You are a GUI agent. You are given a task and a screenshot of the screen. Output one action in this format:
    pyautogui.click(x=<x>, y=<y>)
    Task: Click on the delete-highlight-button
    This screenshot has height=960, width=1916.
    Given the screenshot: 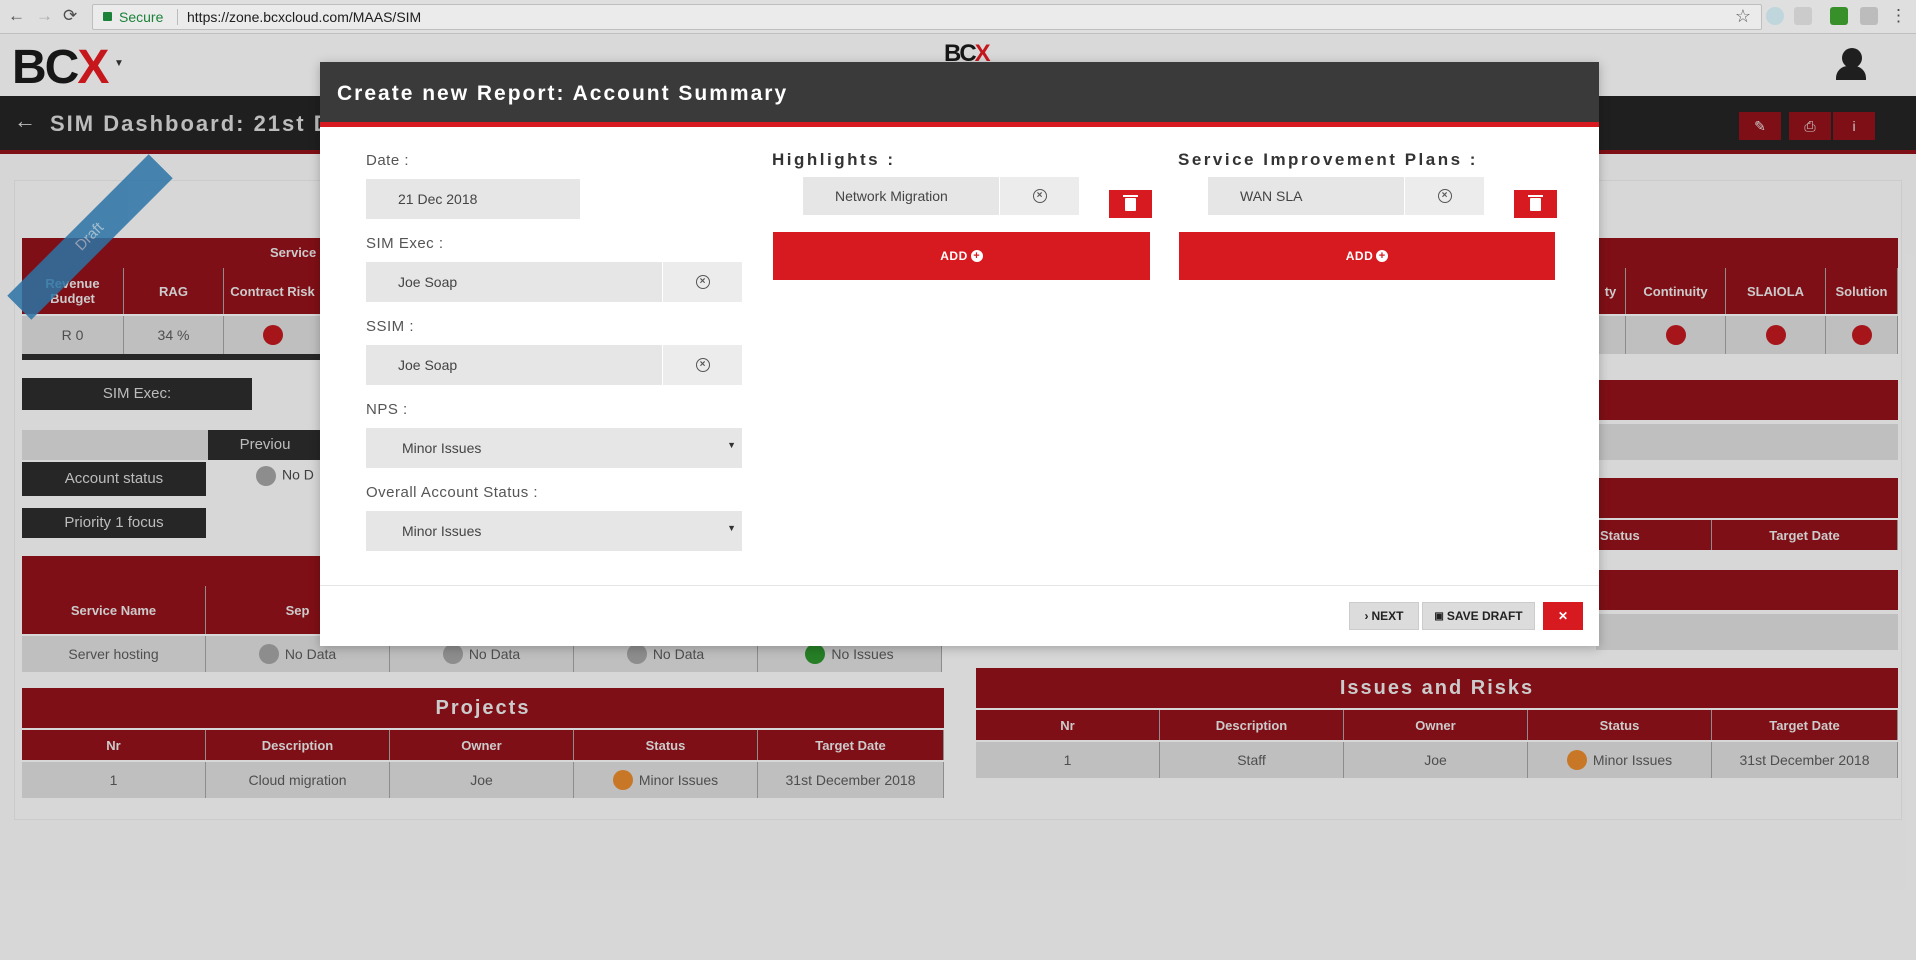 What is the action you would take?
    pyautogui.click(x=1130, y=204)
    